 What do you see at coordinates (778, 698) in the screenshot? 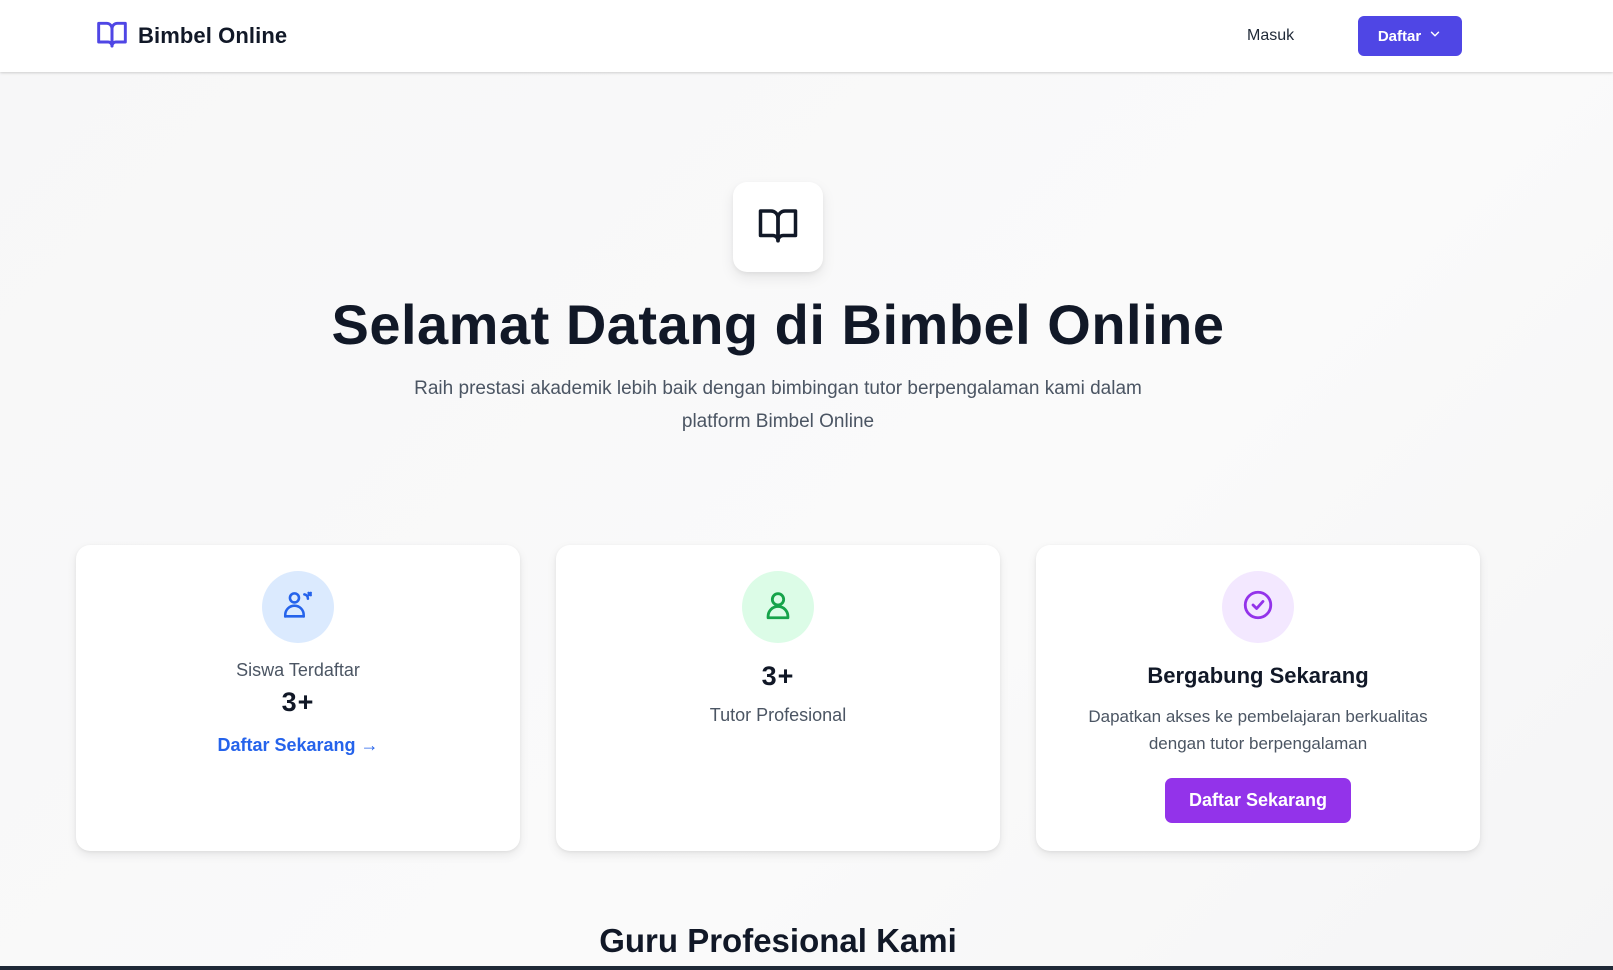
I see `tutors-stat-card: 3+ Tutor Profesional` at bounding box center [778, 698].